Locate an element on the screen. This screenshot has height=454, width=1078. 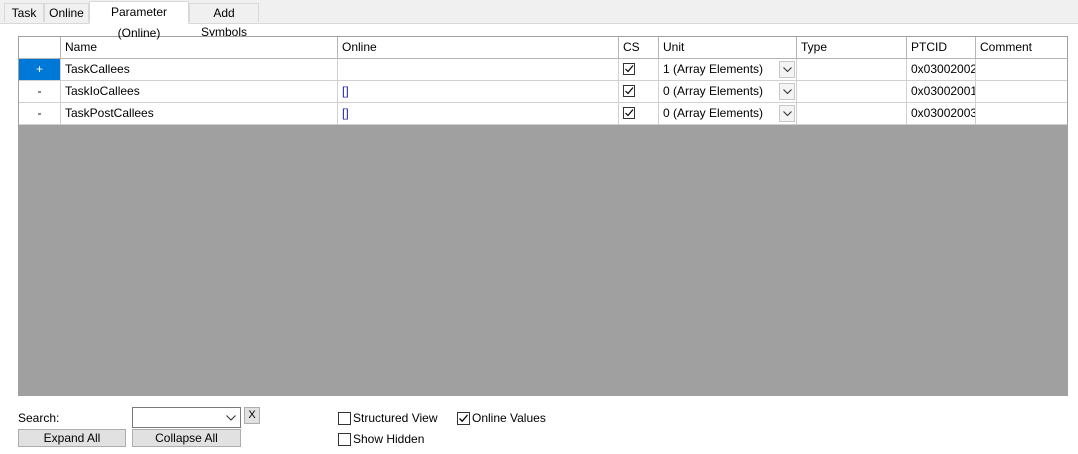
header-corner is located at coordinates (40, 48).